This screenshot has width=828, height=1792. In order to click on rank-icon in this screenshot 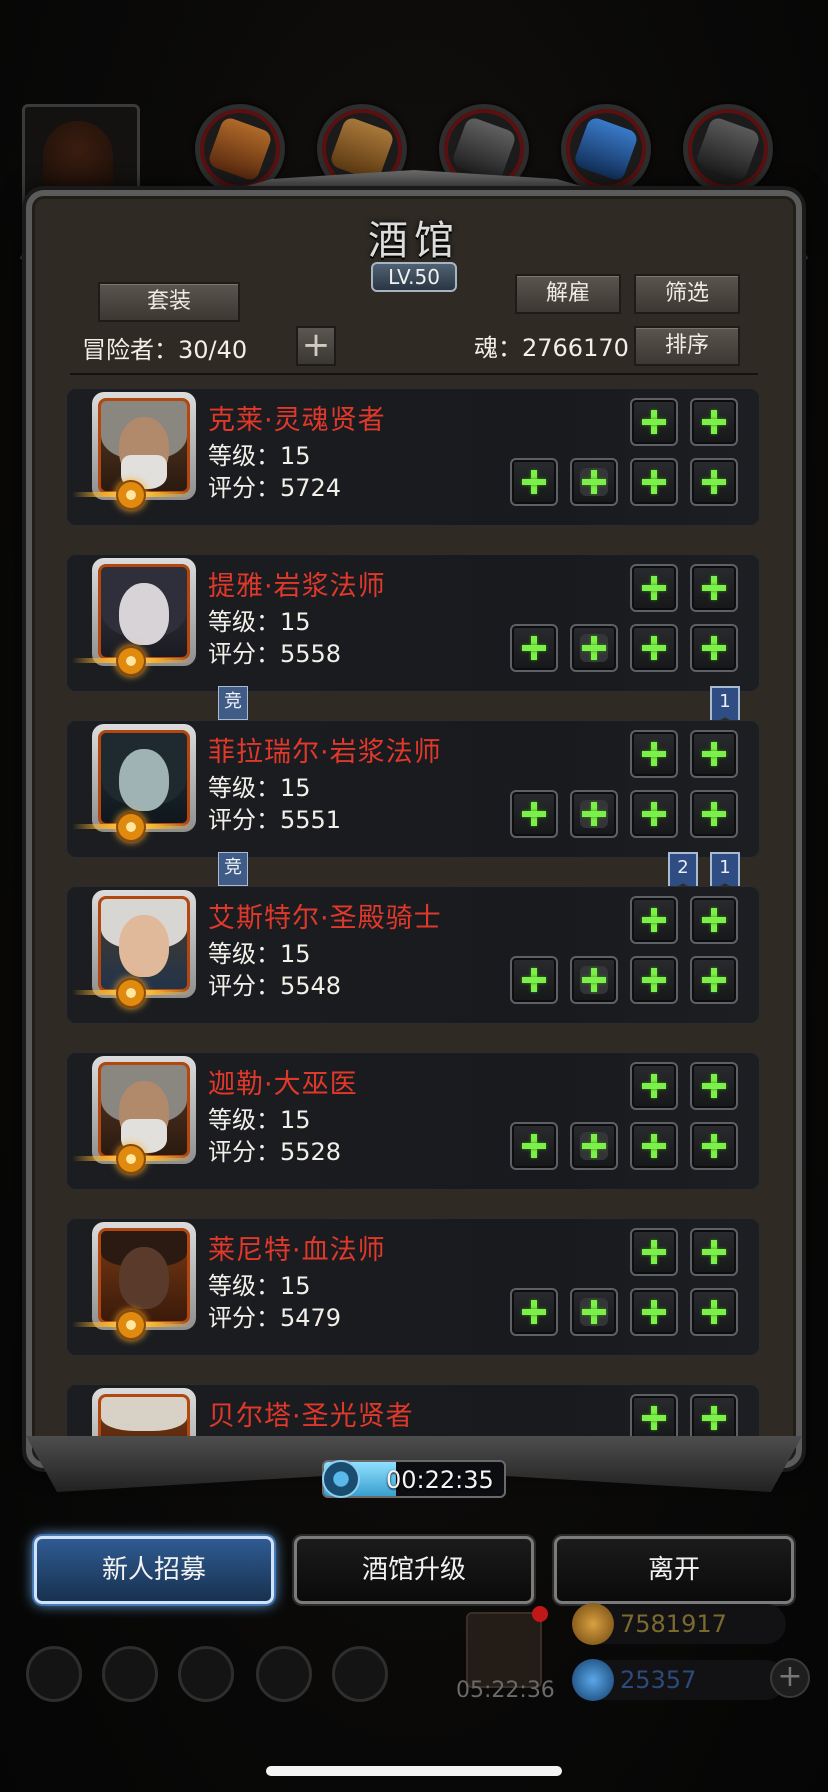, I will do `click(206, 1674)`.